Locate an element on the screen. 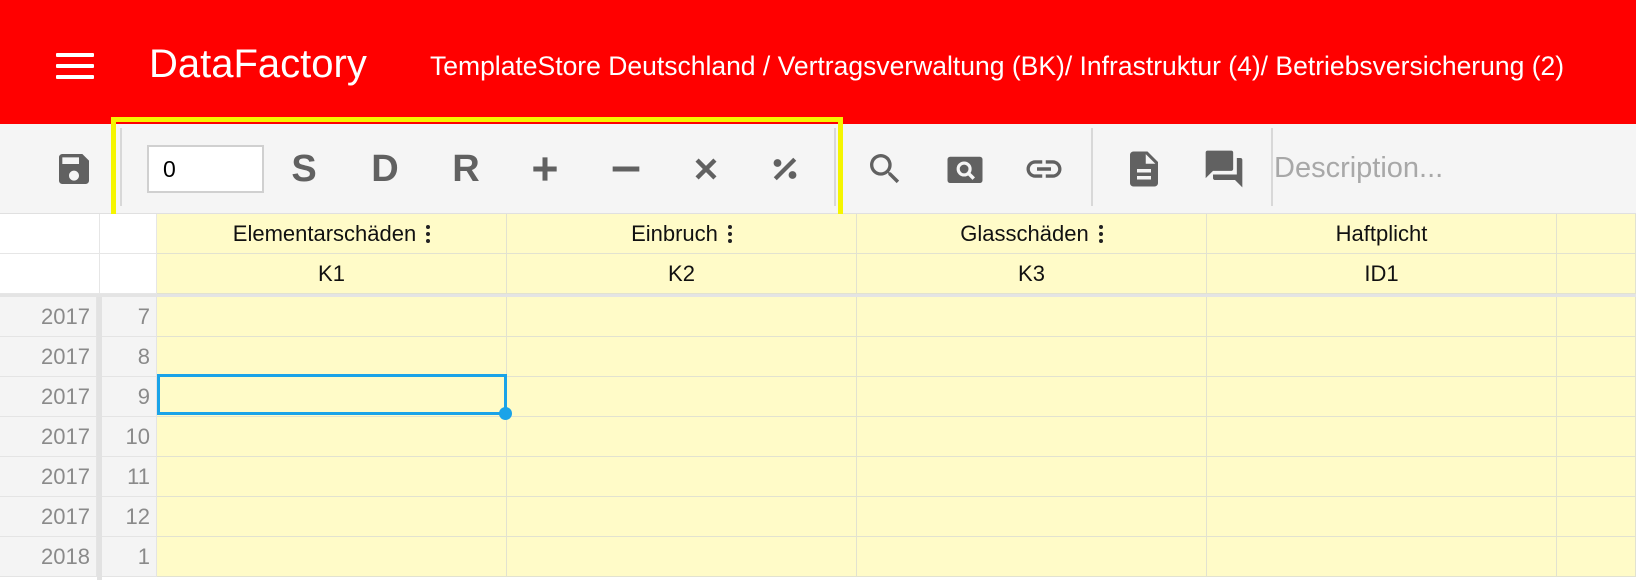 Image resolution: width=1636 pixels, height=580 pixels. column-header-k2: Einbruch is located at coordinates (682, 234).